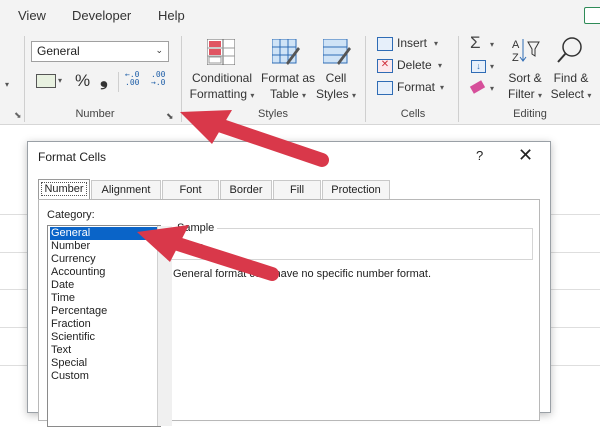 The height and width of the screenshot is (427, 600). Describe the element at coordinates (254, 138) in the screenshot. I see `arrow-to-number-launcher` at that location.